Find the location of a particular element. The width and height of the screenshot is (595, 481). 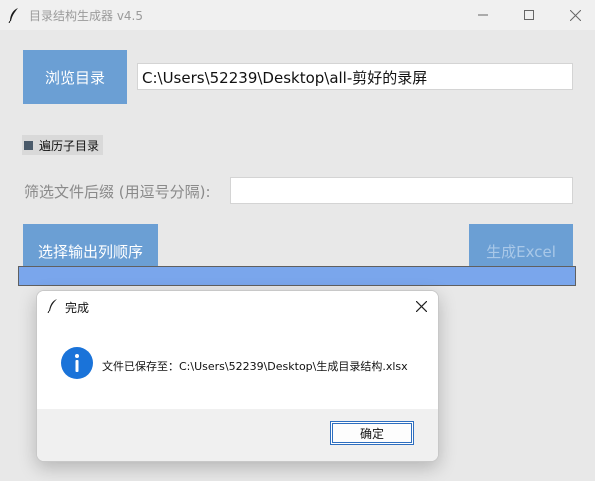

minimize-icon is located at coordinates (483, 15).